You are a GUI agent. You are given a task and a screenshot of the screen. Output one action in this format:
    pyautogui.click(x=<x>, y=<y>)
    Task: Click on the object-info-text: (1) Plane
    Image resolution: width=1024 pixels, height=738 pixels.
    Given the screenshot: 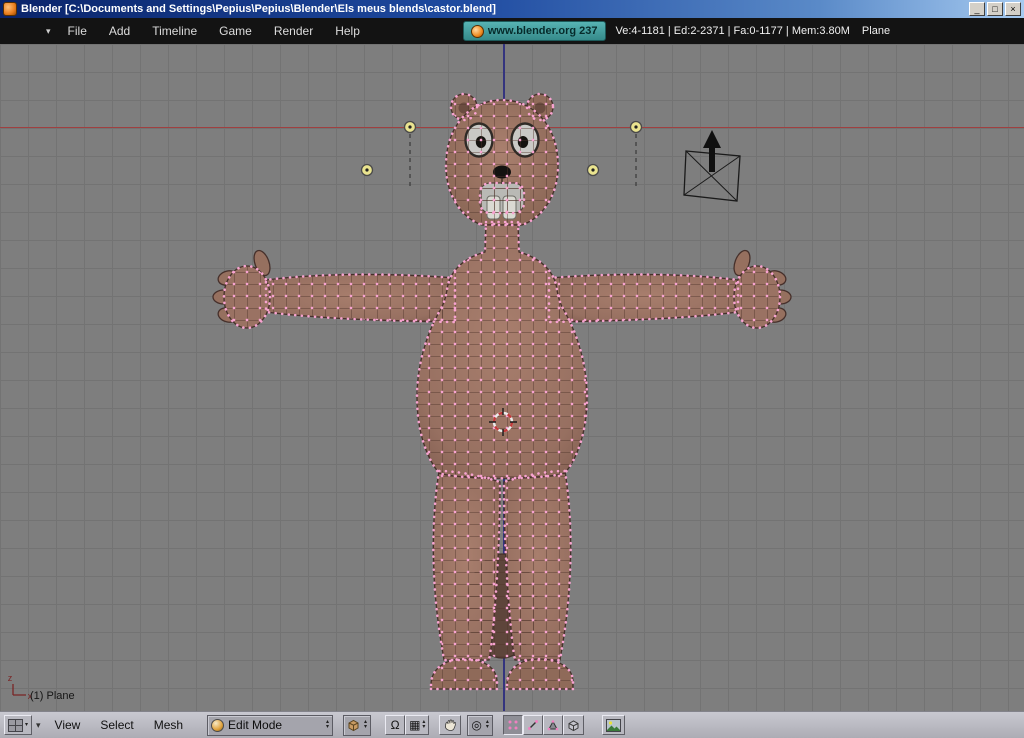 What is the action you would take?
    pyautogui.click(x=52, y=696)
    